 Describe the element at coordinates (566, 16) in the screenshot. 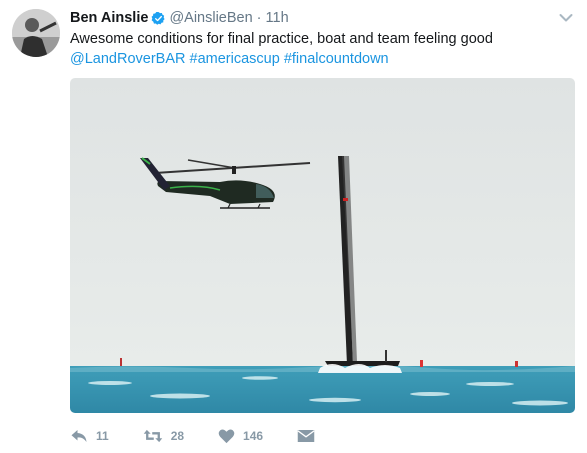

I see `chevron-down-icon` at that location.